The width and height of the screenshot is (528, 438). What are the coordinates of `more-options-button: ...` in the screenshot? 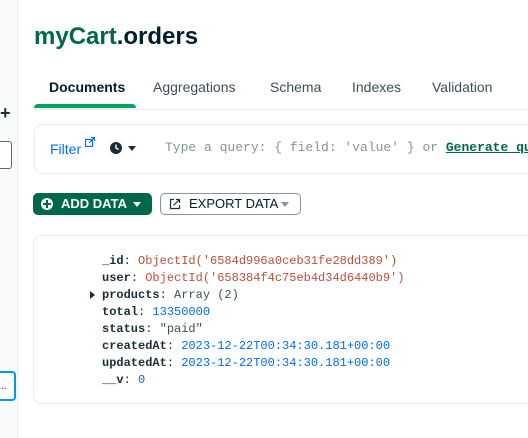 It's located at (8, 386).